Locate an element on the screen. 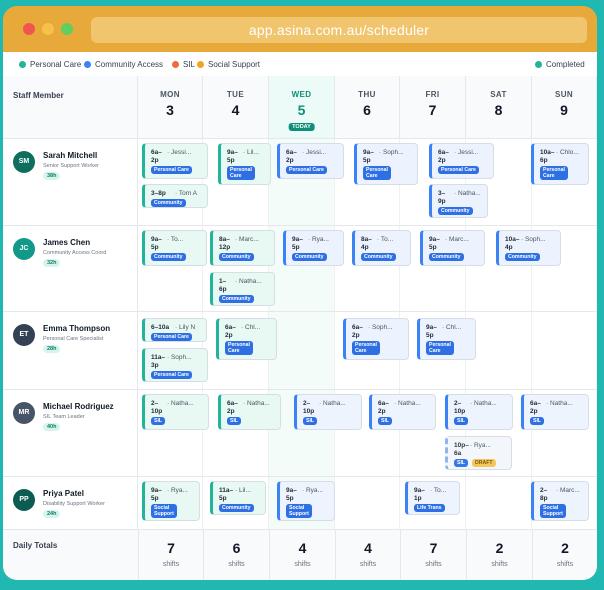  shift-card: 6a– 2p · Soph... Personal Care is located at coordinates (376, 339).